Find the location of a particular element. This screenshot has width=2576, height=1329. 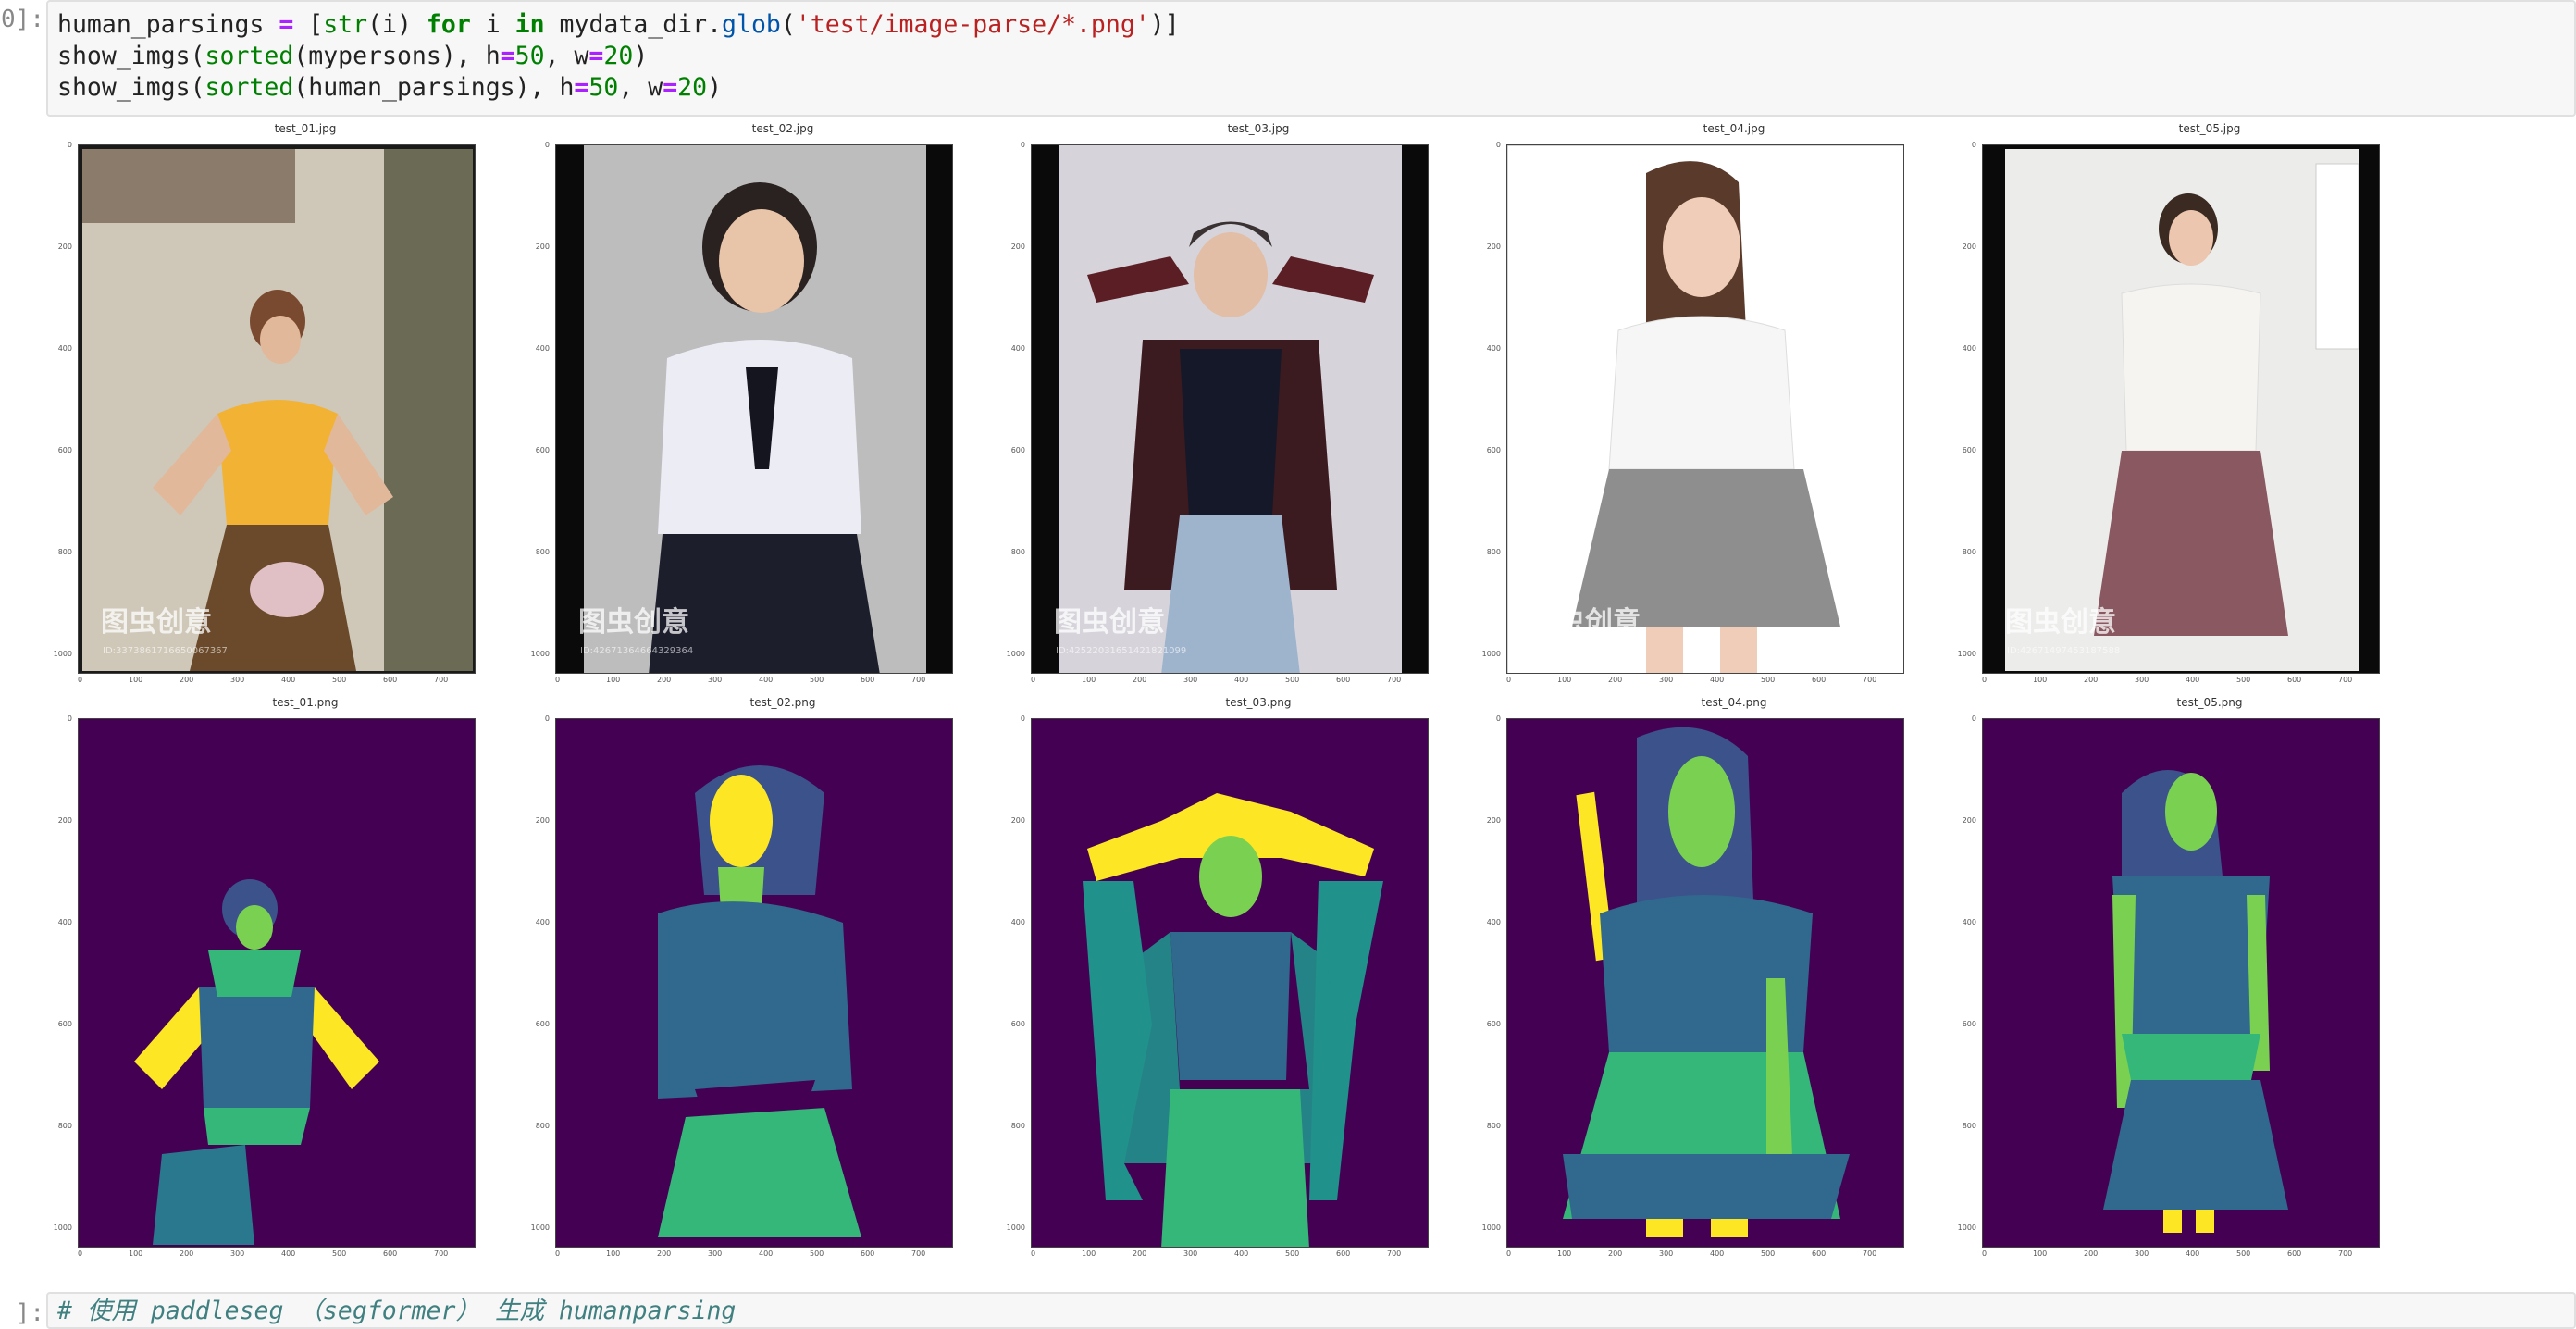

panel-title: test_05.jpg is located at coordinates (2209, 128).